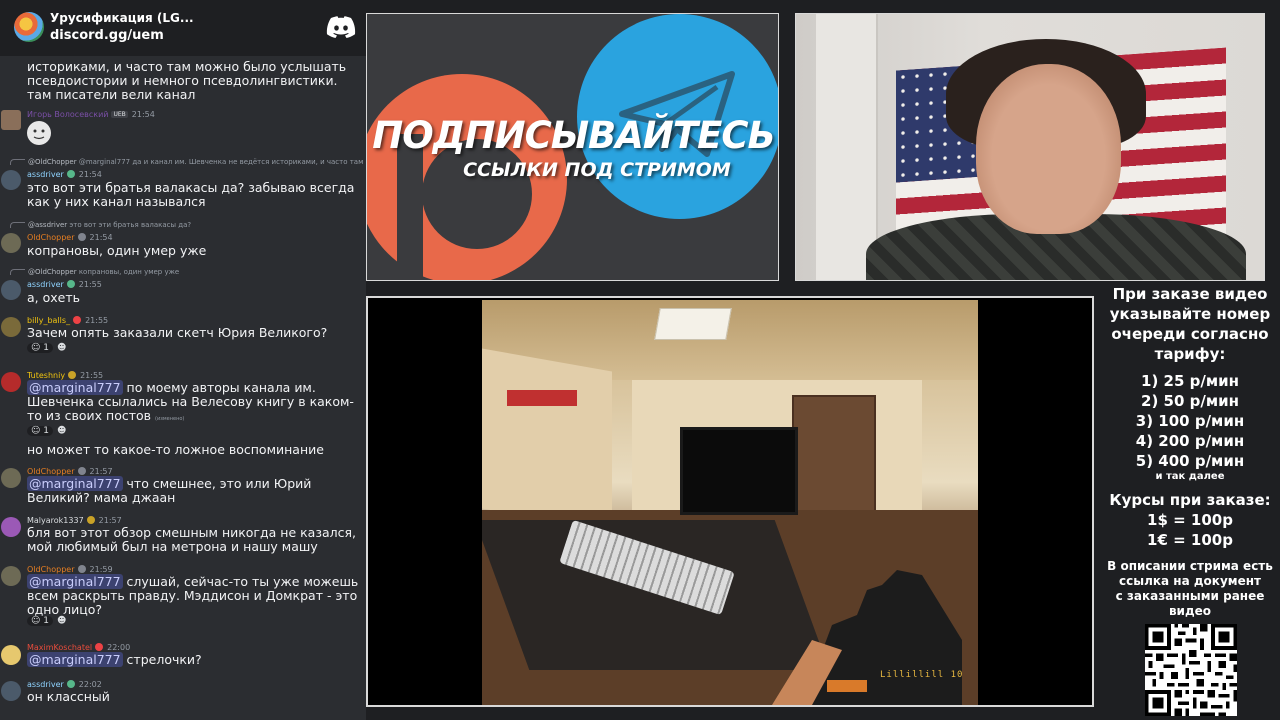  I want to click on qr-code-icon, so click(1191, 670).